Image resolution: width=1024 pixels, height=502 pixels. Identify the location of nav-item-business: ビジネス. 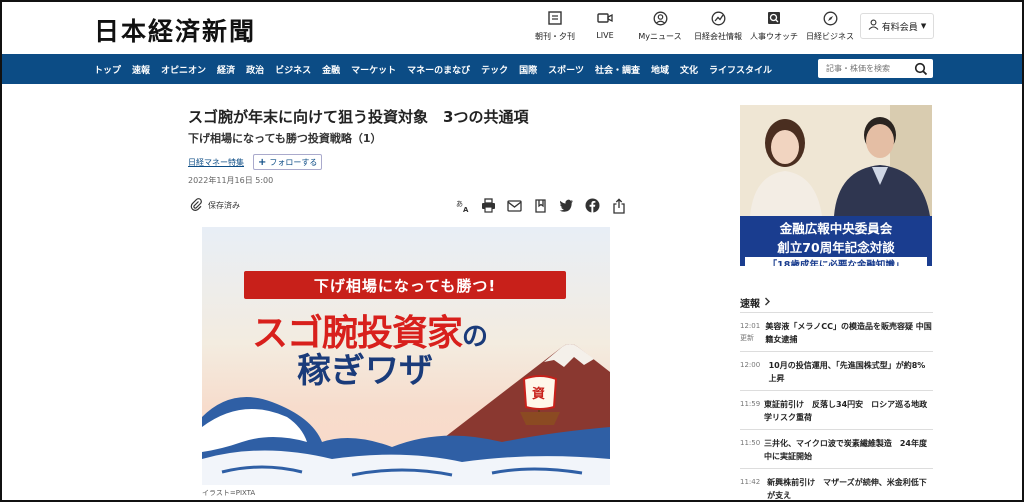
(293, 69).